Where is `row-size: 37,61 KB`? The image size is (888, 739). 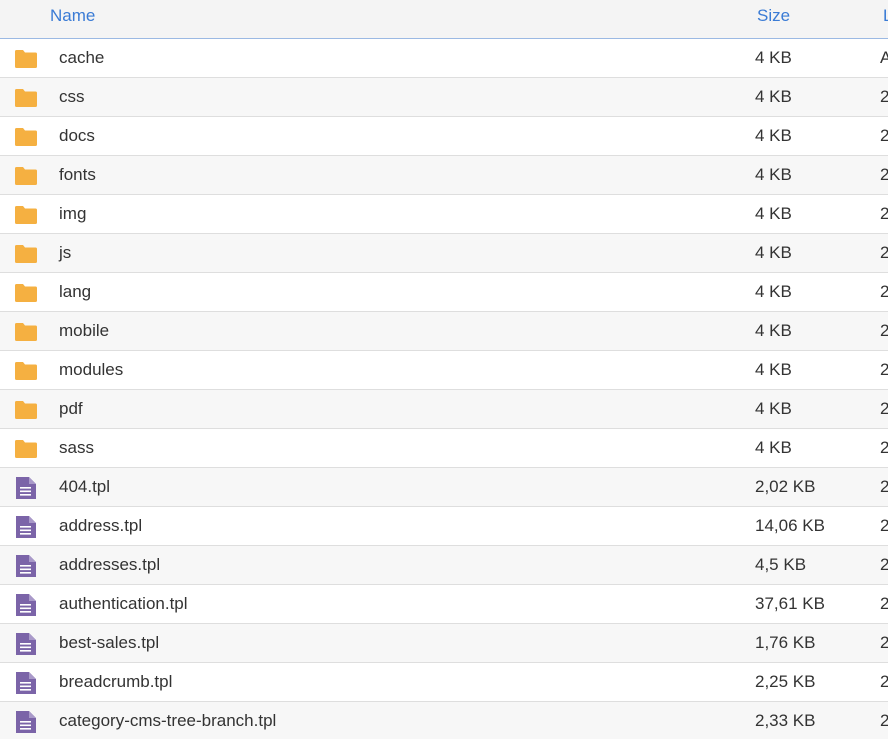
row-size: 37,61 KB is located at coordinates (790, 603).